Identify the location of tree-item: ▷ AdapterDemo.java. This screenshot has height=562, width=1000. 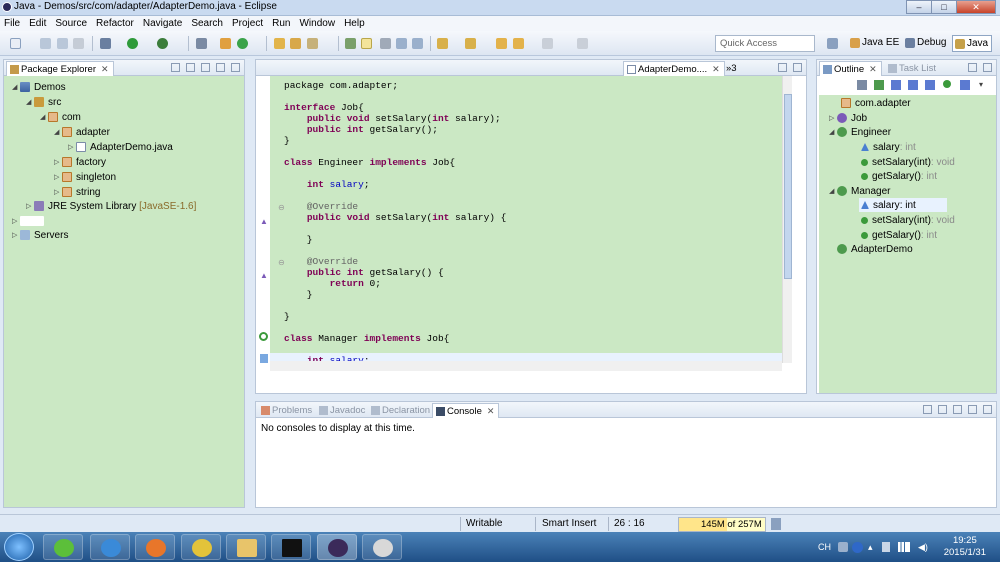
(120, 147).